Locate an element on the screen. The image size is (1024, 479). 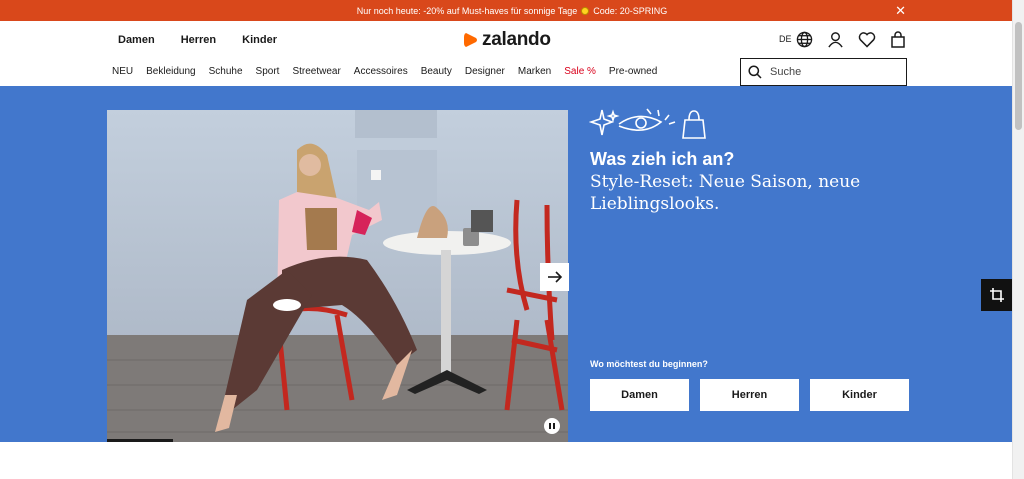
hero-question: Wo möchtest du beginnen? is located at coordinates (649, 364).